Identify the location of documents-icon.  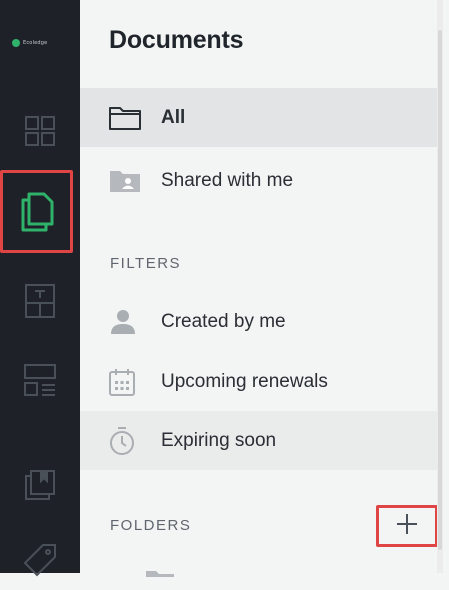
(37, 212).